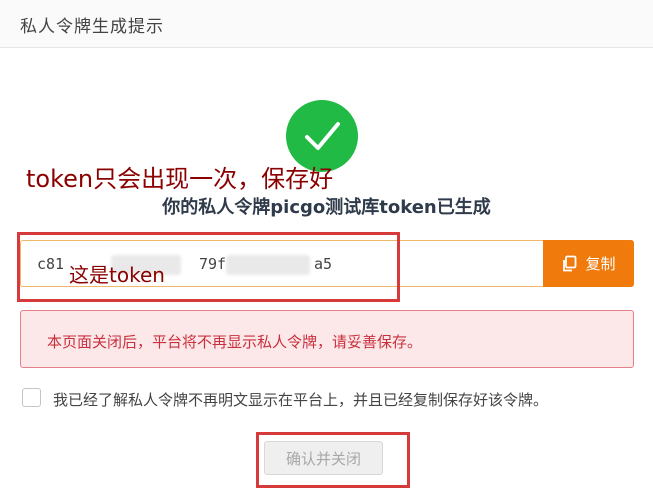 The width and height of the screenshot is (653, 497). What do you see at coordinates (326, 24) in the screenshot?
I see `dialog-header: 私人令牌生成提示` at bounding box center [326, 24].